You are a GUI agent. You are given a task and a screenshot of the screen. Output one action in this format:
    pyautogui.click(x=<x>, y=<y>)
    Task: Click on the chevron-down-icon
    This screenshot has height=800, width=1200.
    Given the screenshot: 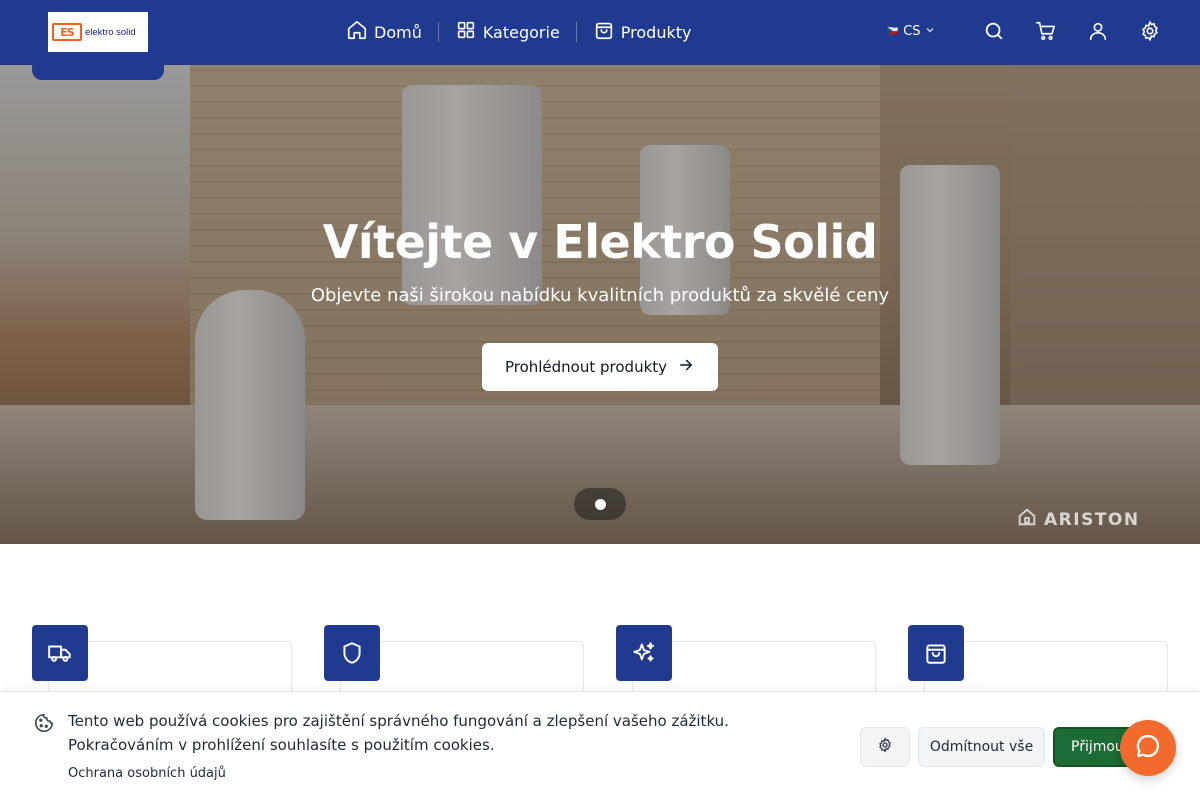 What is the action you would take?
    pyautogui.click(x=930, y=31)
    